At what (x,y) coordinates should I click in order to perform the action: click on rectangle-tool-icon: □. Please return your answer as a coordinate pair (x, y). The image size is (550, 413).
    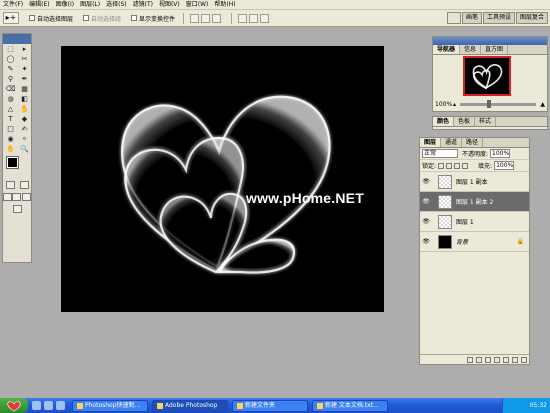
    Looking at the image, I should click on (10, 129).